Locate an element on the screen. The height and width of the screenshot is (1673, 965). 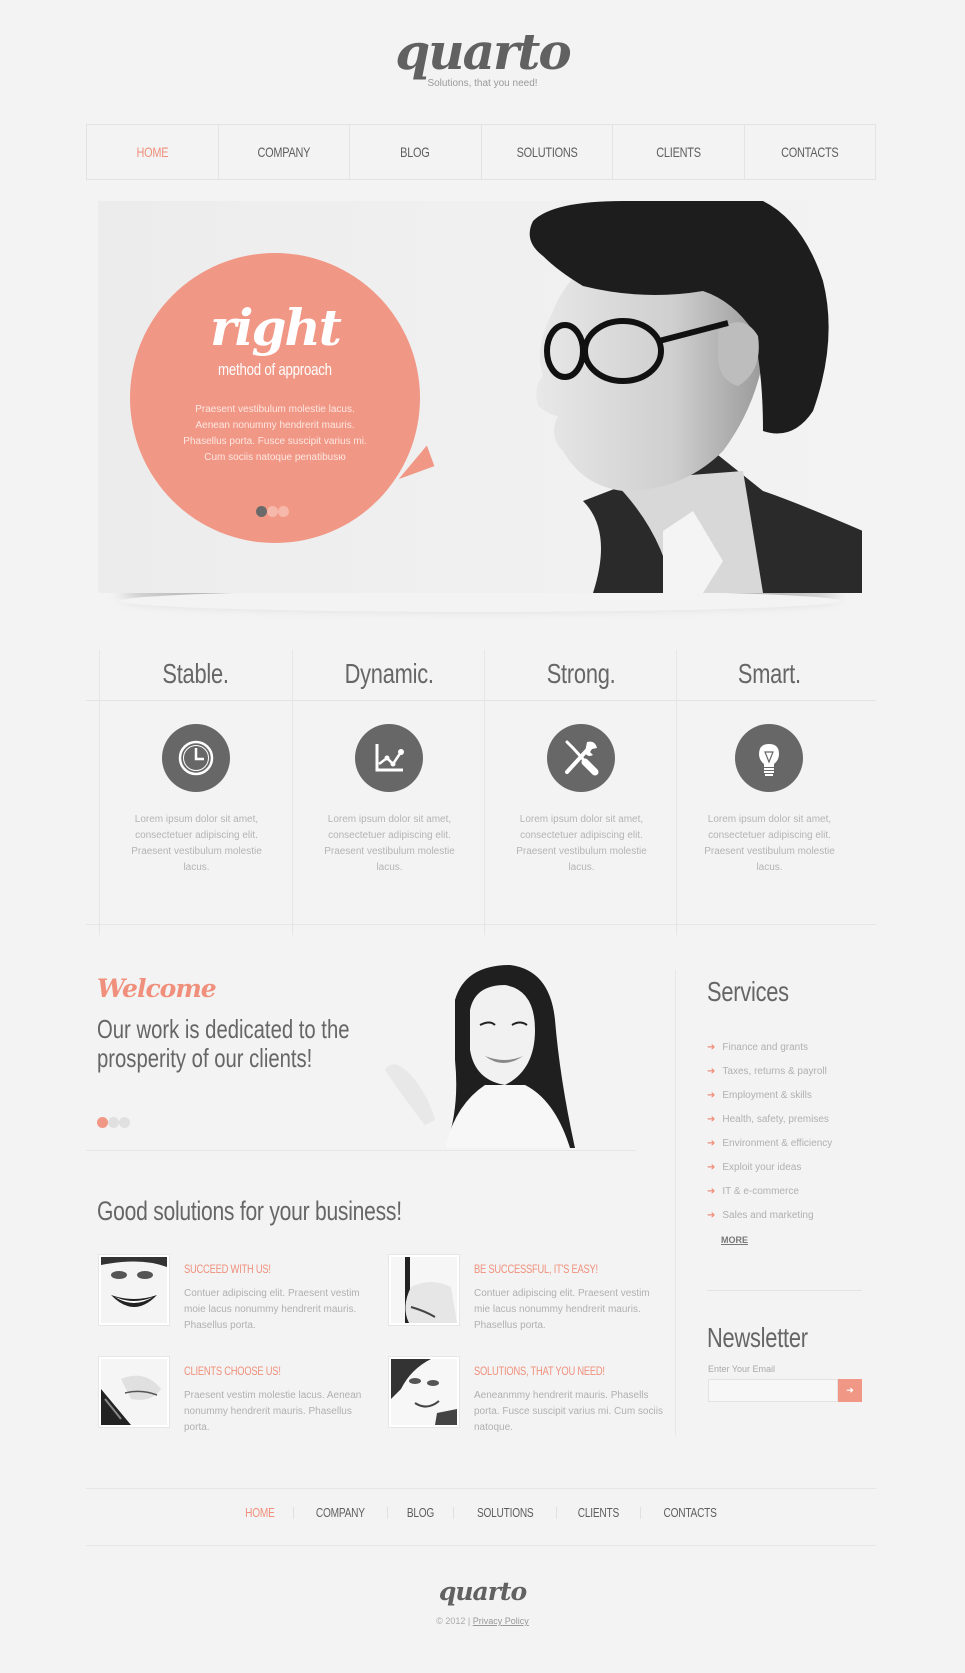
feature-title-text: Stable. is located at coordinates (196, 673).